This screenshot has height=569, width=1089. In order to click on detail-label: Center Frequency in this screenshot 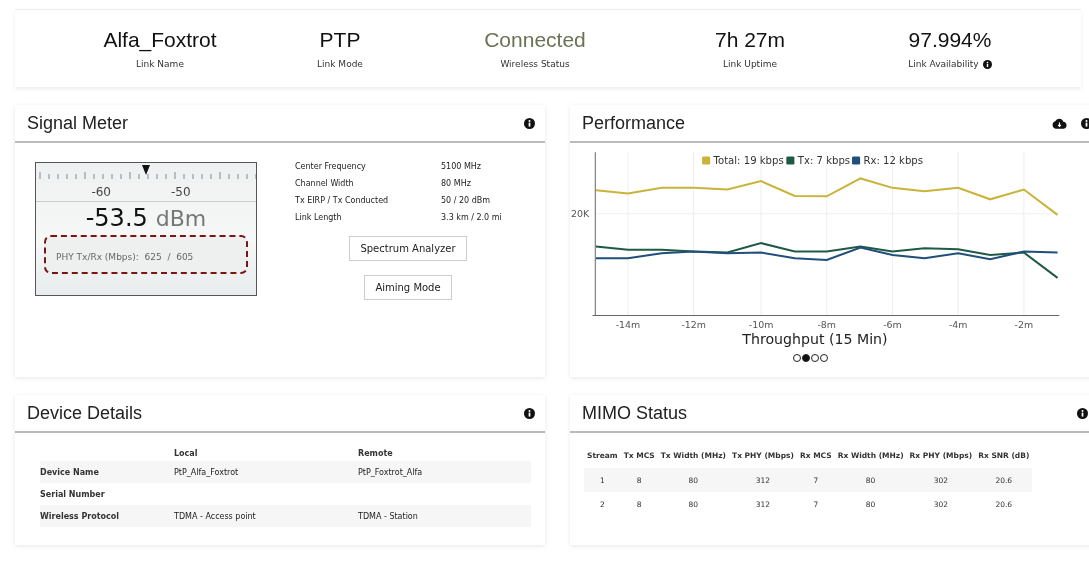, I will do `click(331, 166)`.